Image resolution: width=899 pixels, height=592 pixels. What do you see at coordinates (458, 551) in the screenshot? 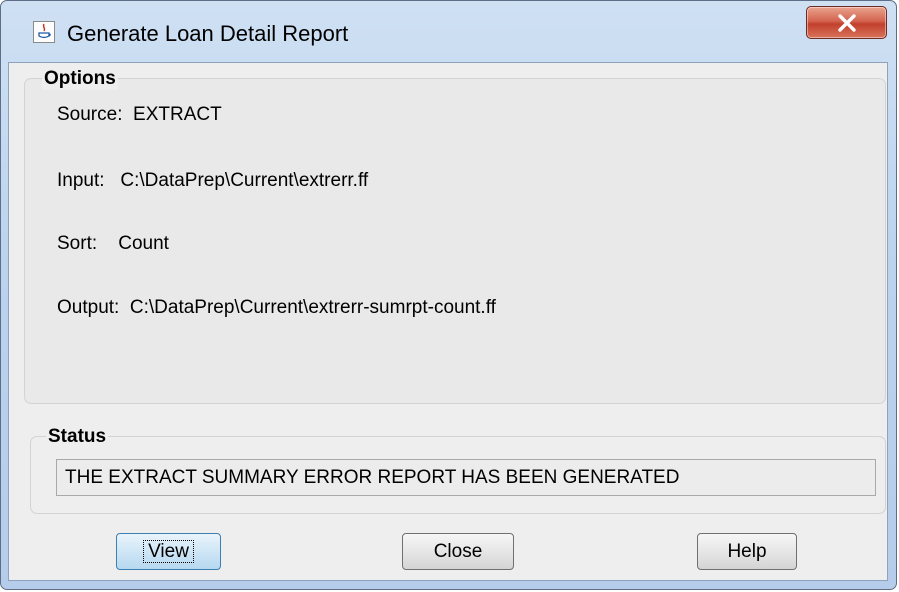
I see `close-button: Close` at bounding box center [458, 551].